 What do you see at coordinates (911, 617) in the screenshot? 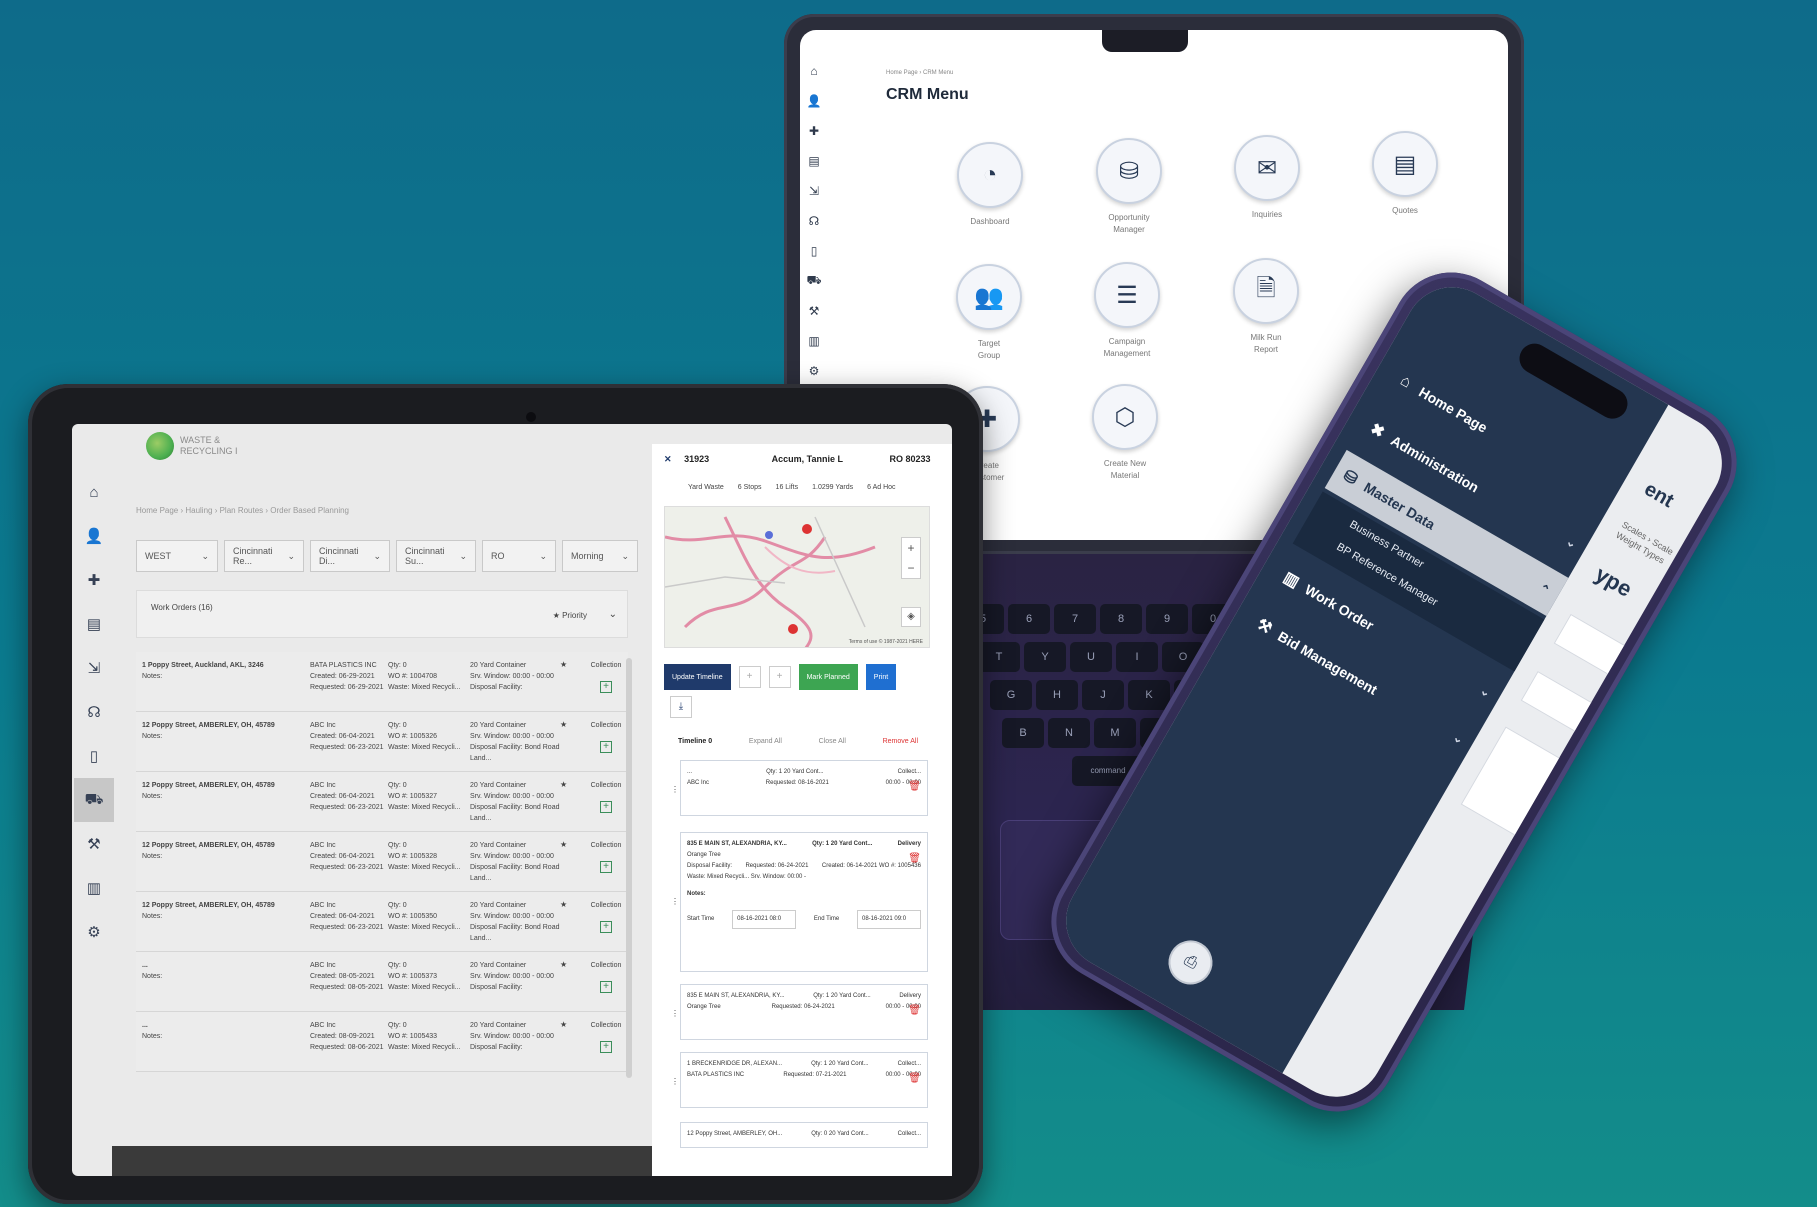
I see `layers-icon: ◈` at bounding box center [911, 617].